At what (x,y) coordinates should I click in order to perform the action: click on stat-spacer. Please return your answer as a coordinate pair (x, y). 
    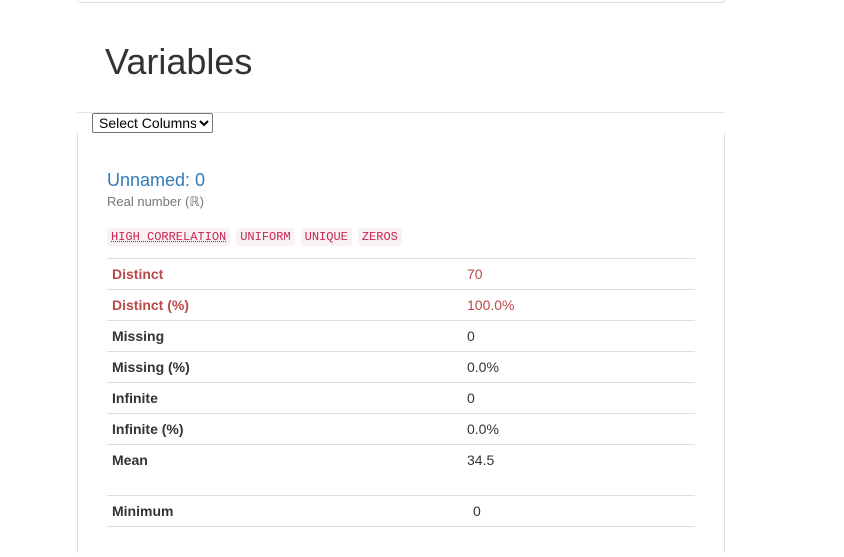
    Looking at the image, I should click on (401, 485).